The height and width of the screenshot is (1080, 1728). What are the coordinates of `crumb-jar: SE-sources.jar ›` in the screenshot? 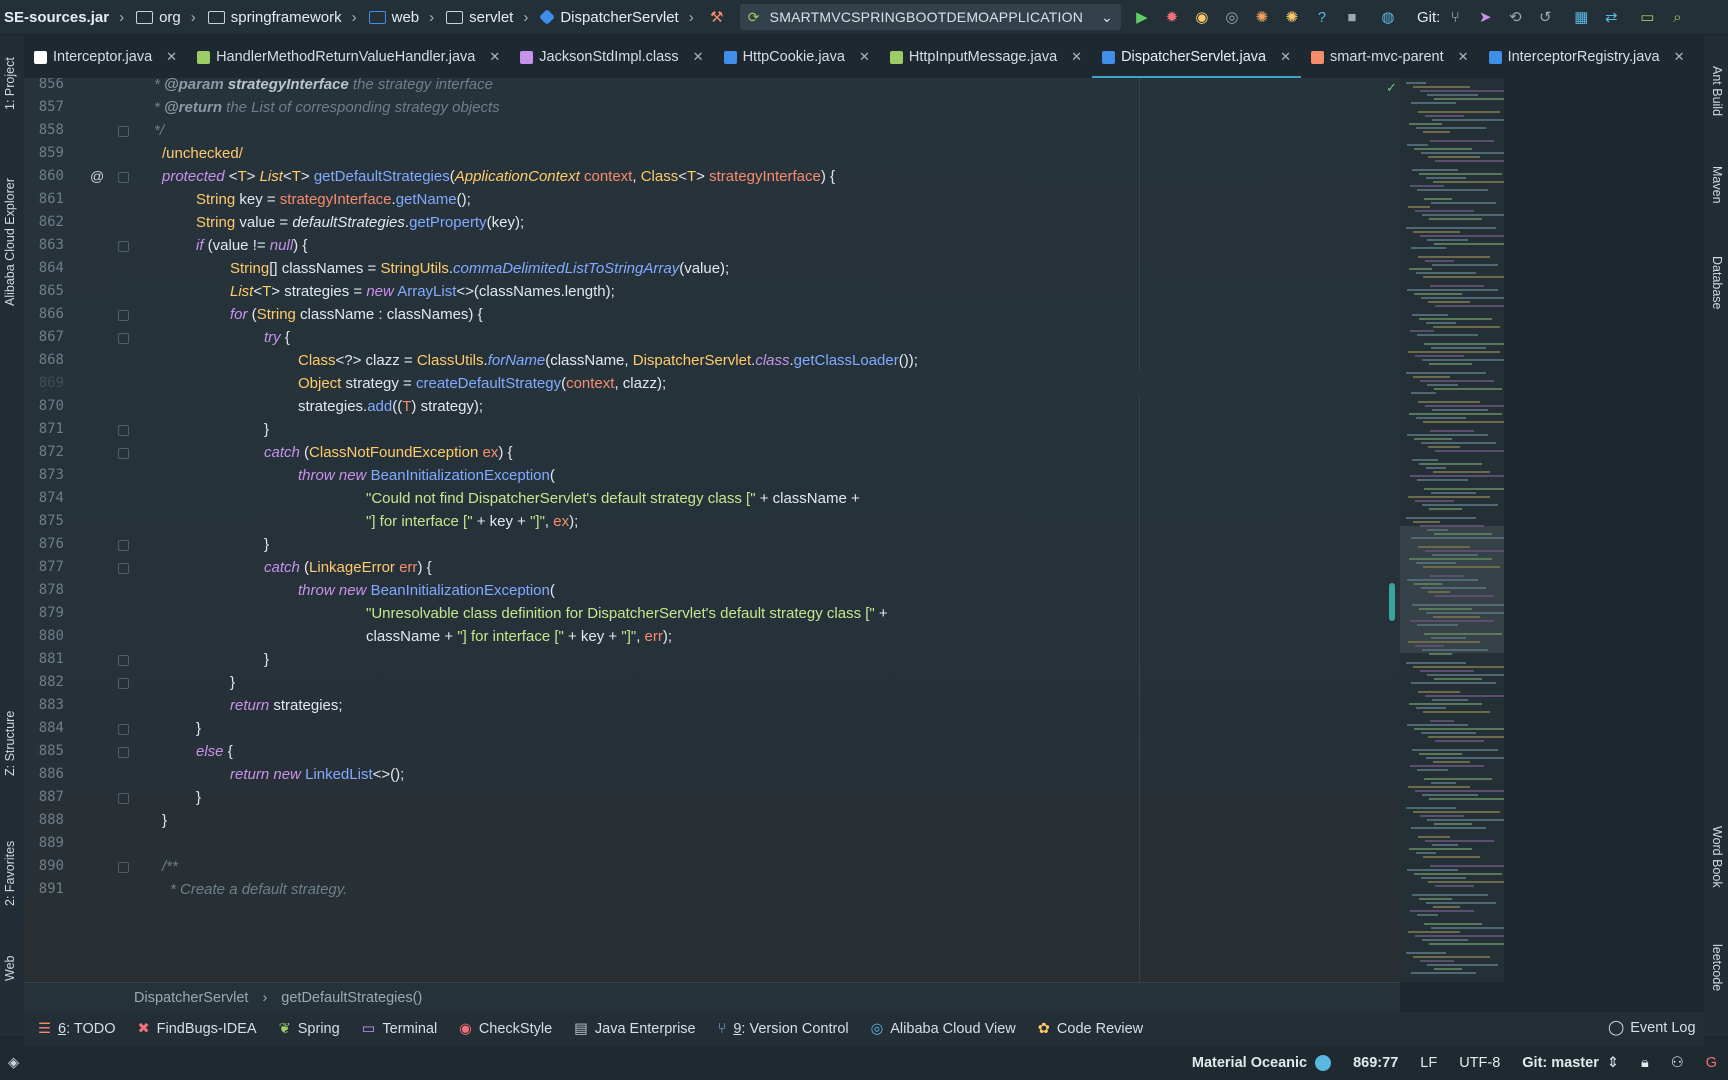 It's located at (66, 17).